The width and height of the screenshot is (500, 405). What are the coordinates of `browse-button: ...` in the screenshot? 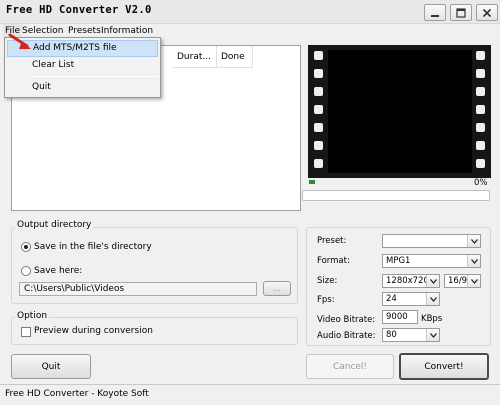 It's located at (277, 288).